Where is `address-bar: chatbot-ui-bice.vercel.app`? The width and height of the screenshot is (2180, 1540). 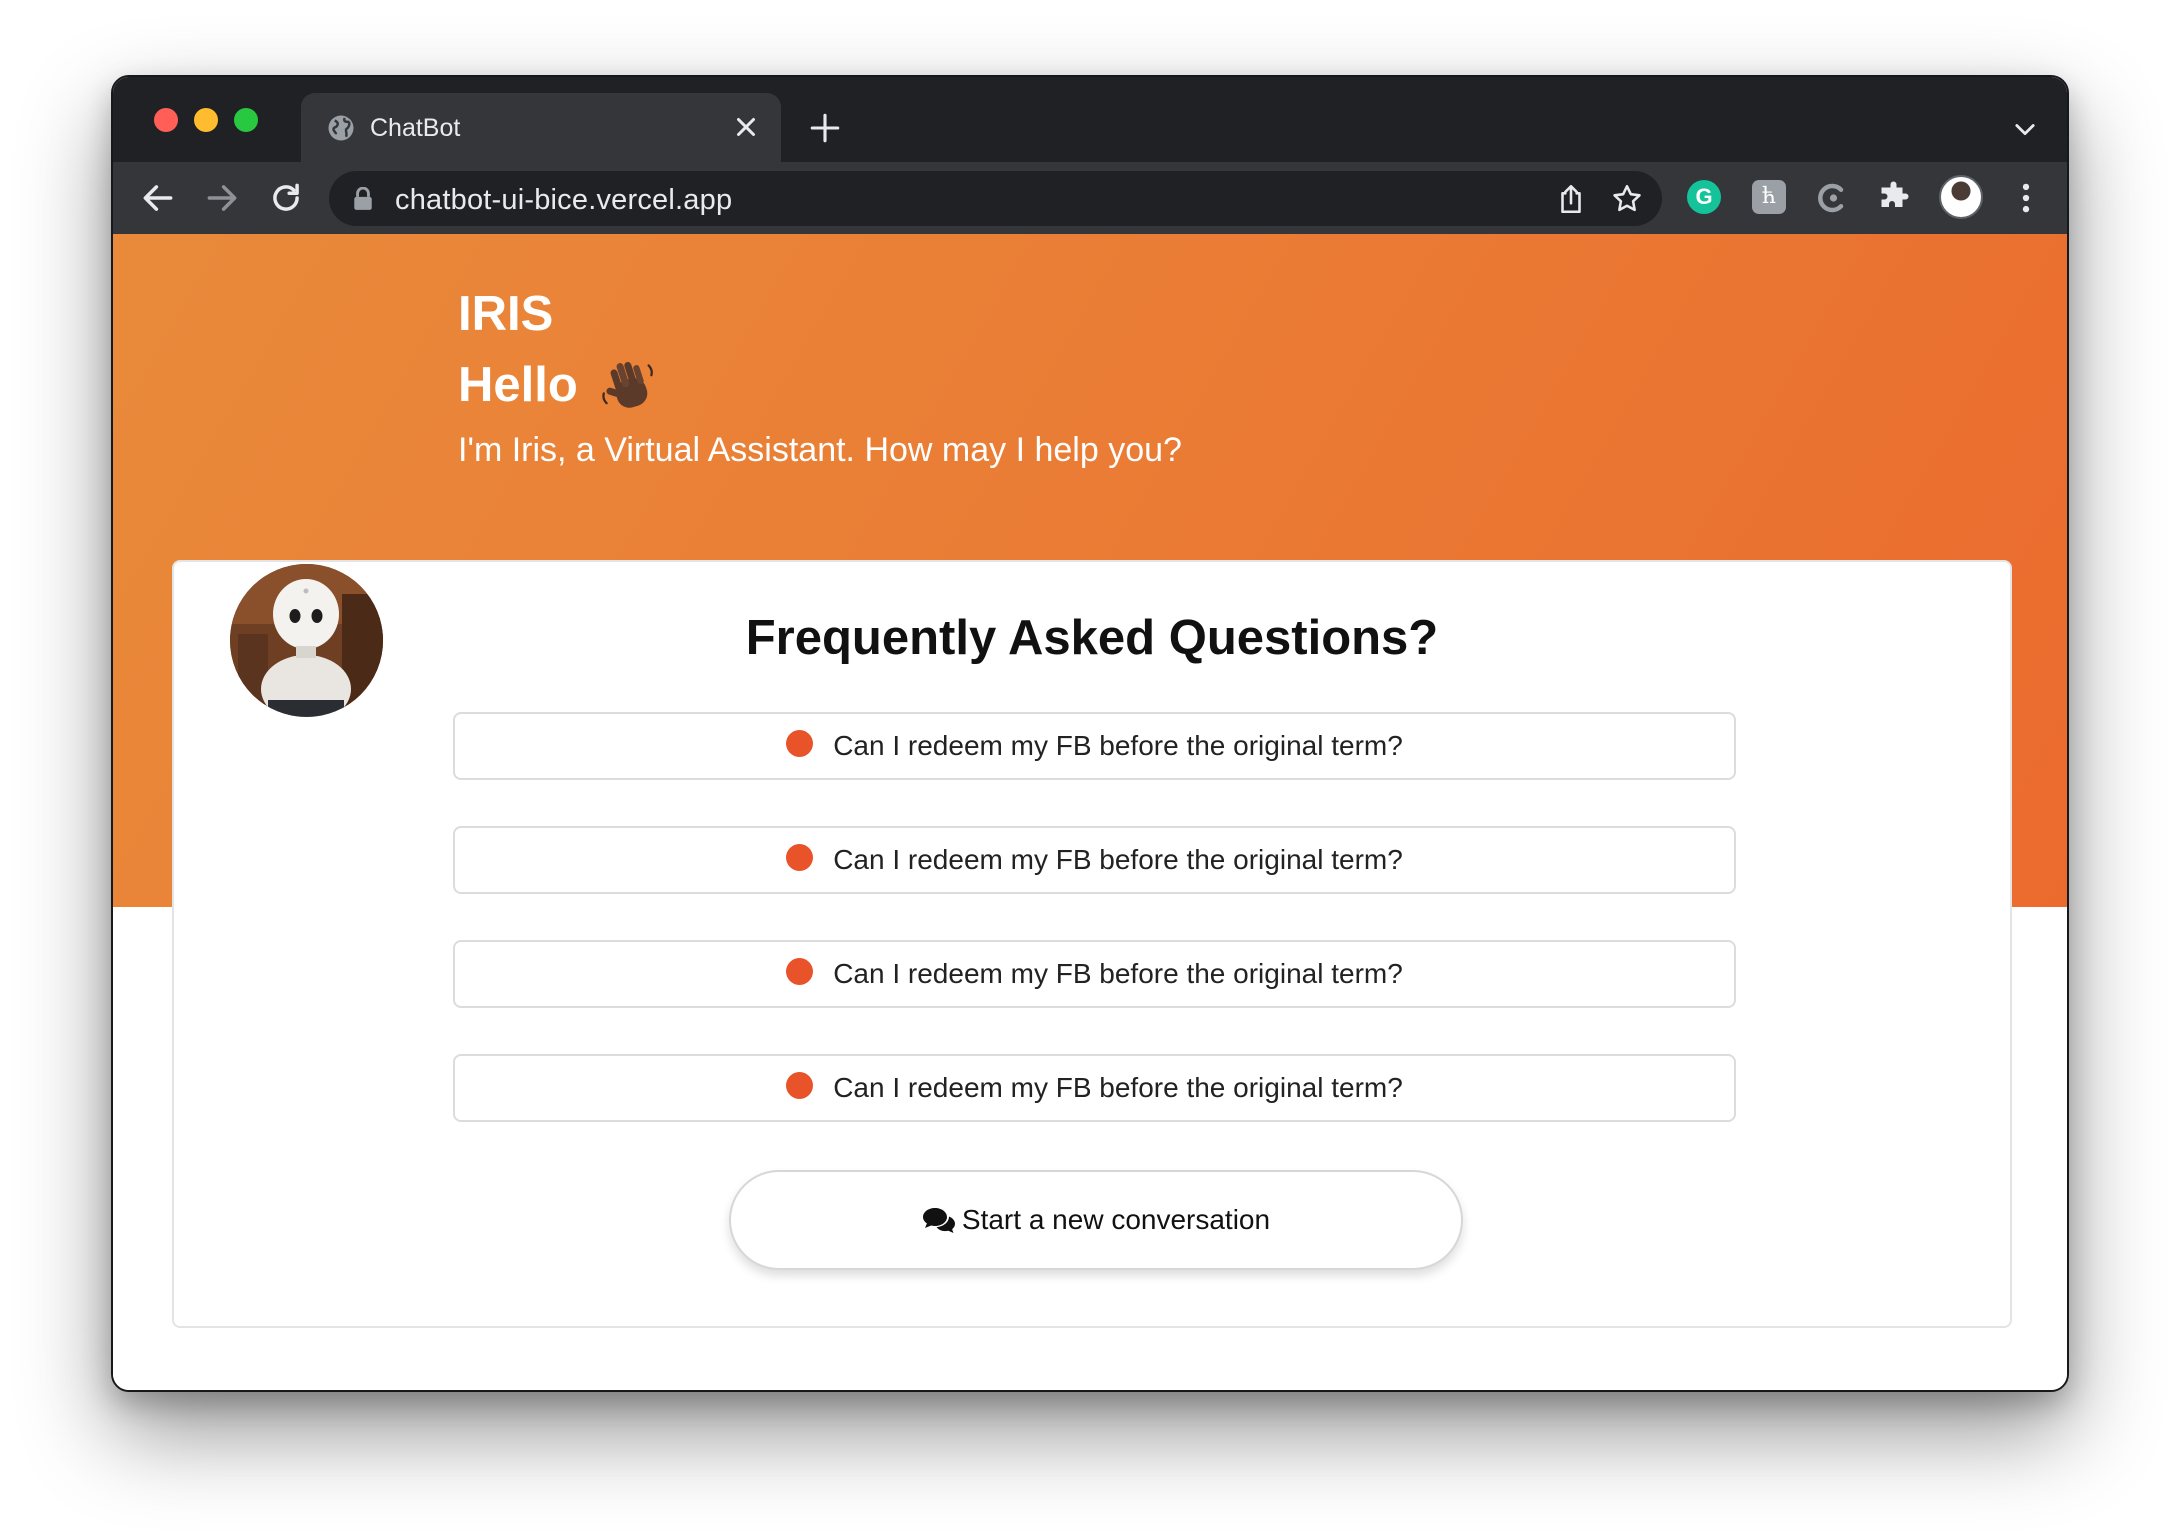
address-bar: chatbot-ui-bice.vercel.app is located at coordinates (995, 198).